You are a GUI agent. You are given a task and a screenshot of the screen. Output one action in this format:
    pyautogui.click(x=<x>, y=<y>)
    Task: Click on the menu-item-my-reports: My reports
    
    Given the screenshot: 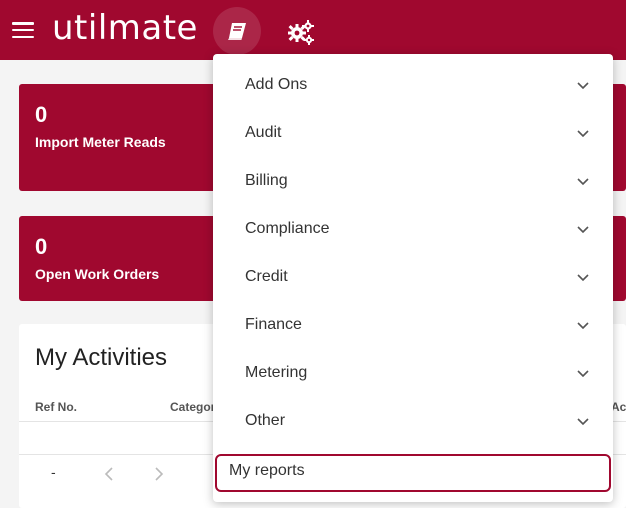 What is the action you would take?
    pyautogui.click(x=413, y=473)
    